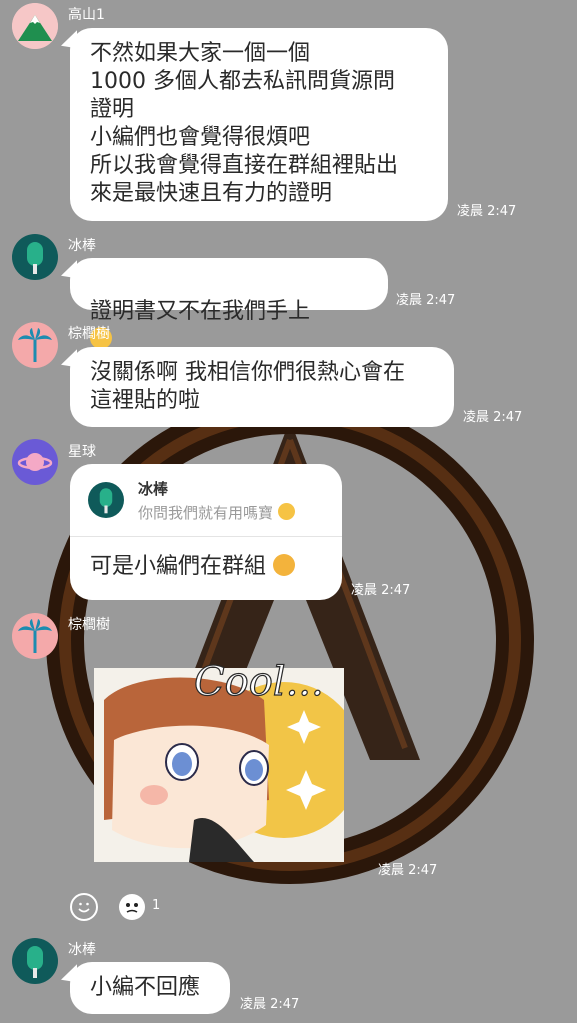 Image resolution: width=577 pixels, height=1023 pixels. Describe the element at coordinates (200, 311) in the screenshot. I see `message-text: 證明書又不在我們手上` at that location.